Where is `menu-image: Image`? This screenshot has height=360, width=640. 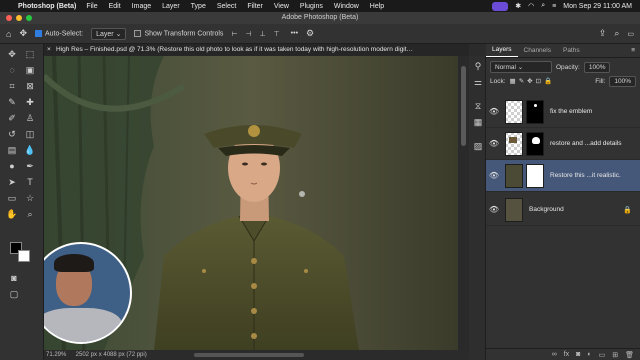 menu-image: Image is located at coordinates (141, 6).